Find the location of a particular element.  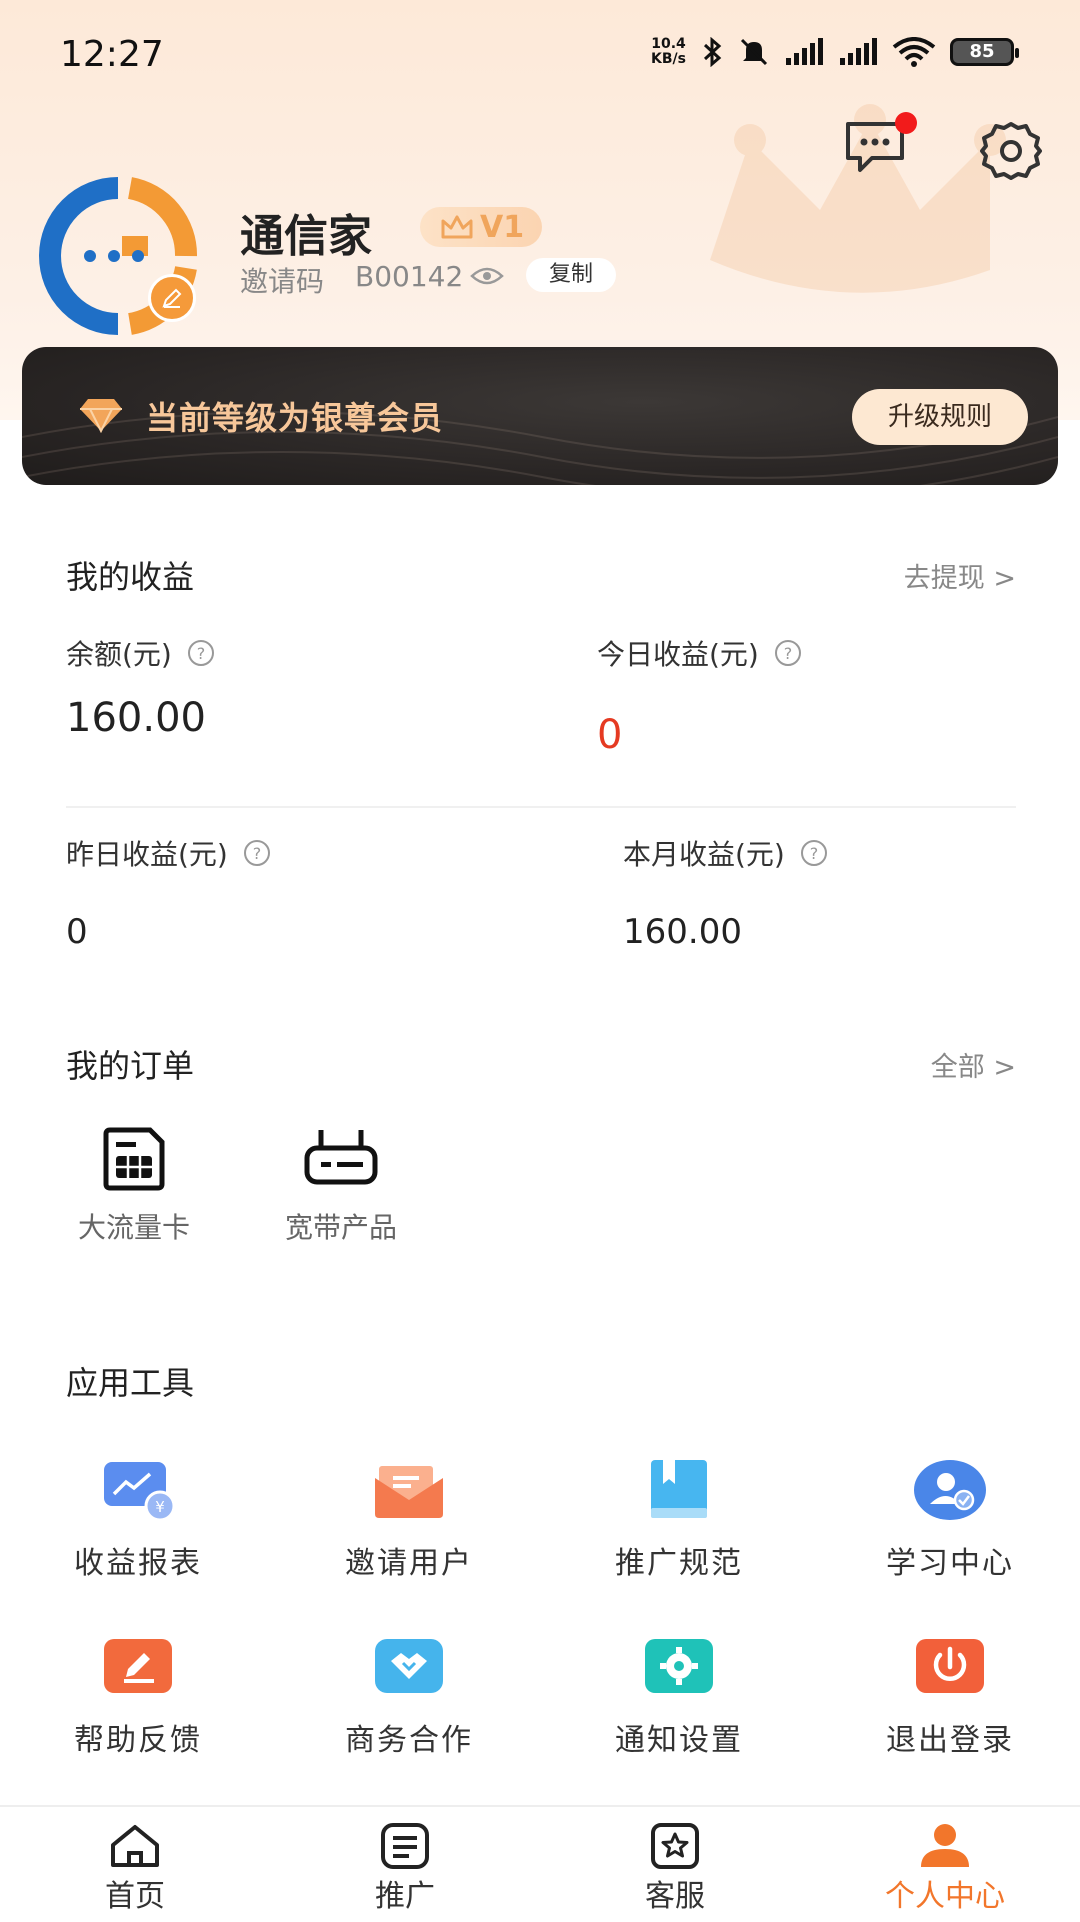

tool-label: 收益报表 is located at coordinates (138, 1563).